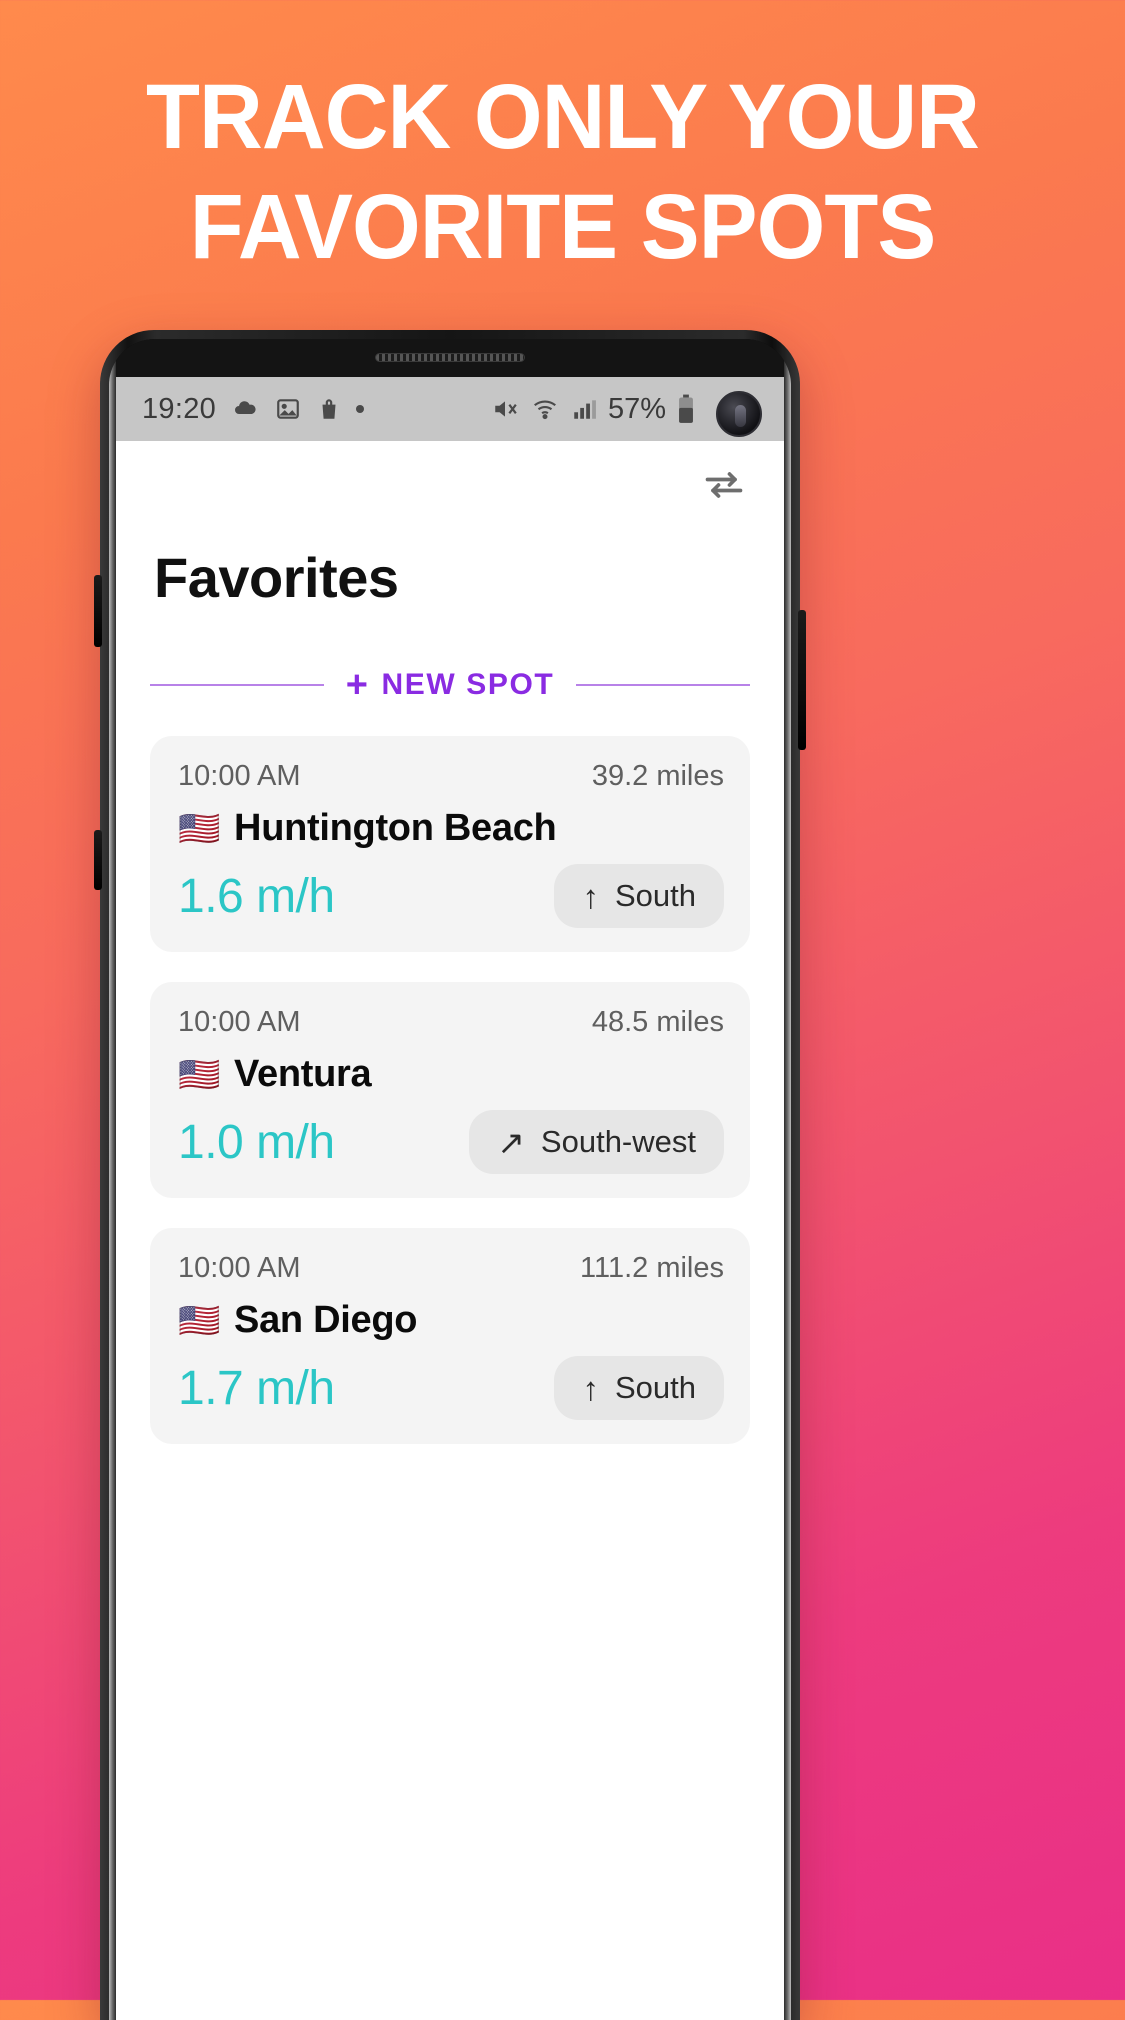 This screenshot has height=2020, width=1125. I want to click on phone-left-edge, so click(112, 1179).